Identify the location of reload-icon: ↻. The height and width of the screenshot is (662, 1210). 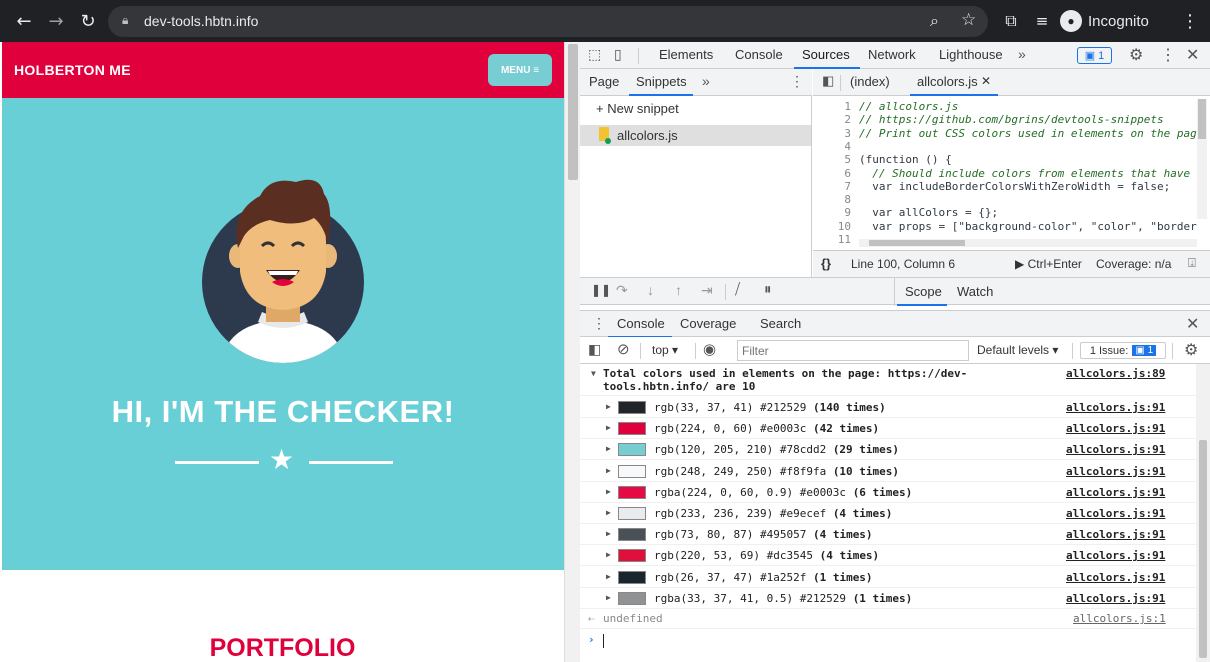
(88, 21).